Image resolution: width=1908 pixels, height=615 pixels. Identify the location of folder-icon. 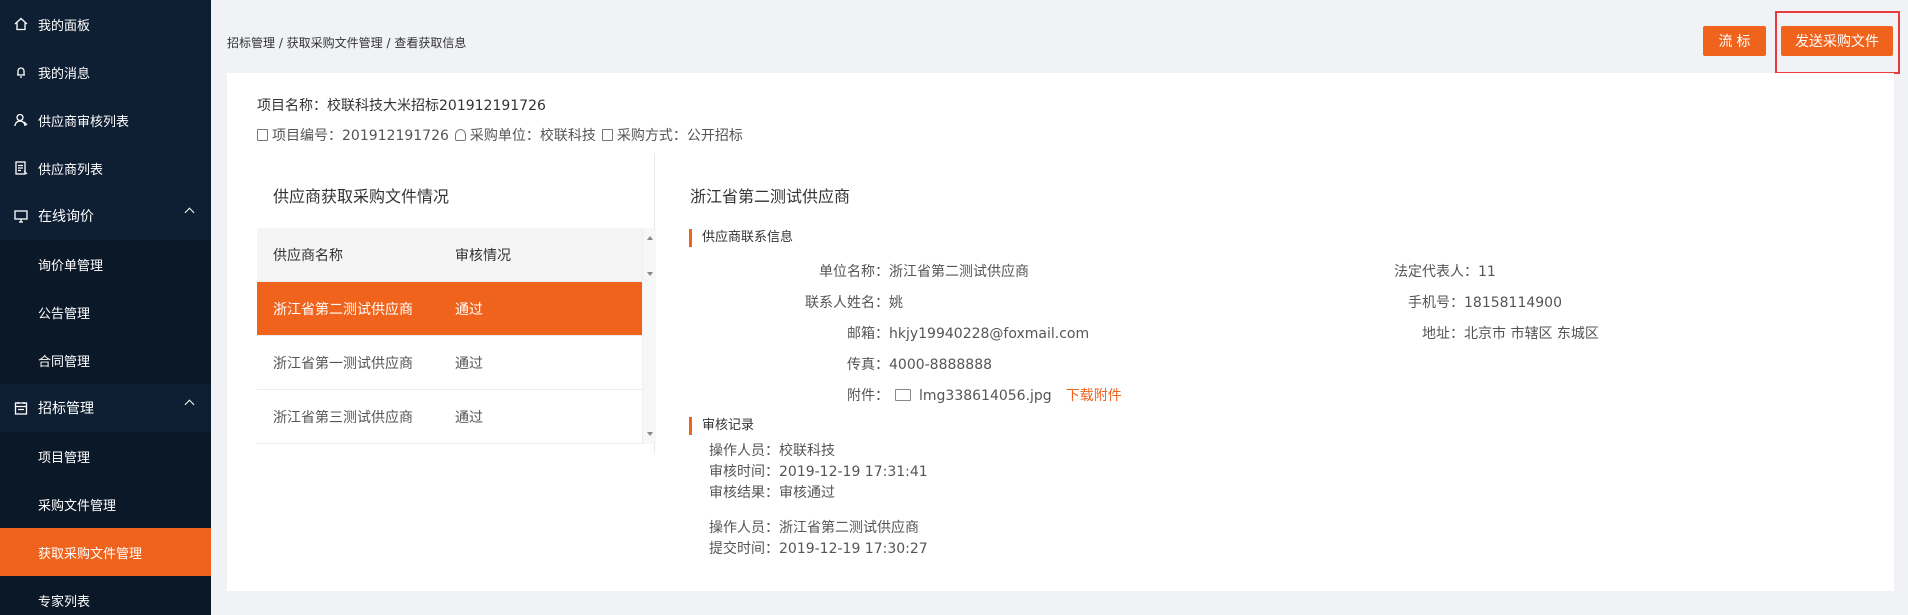
(903, 395).